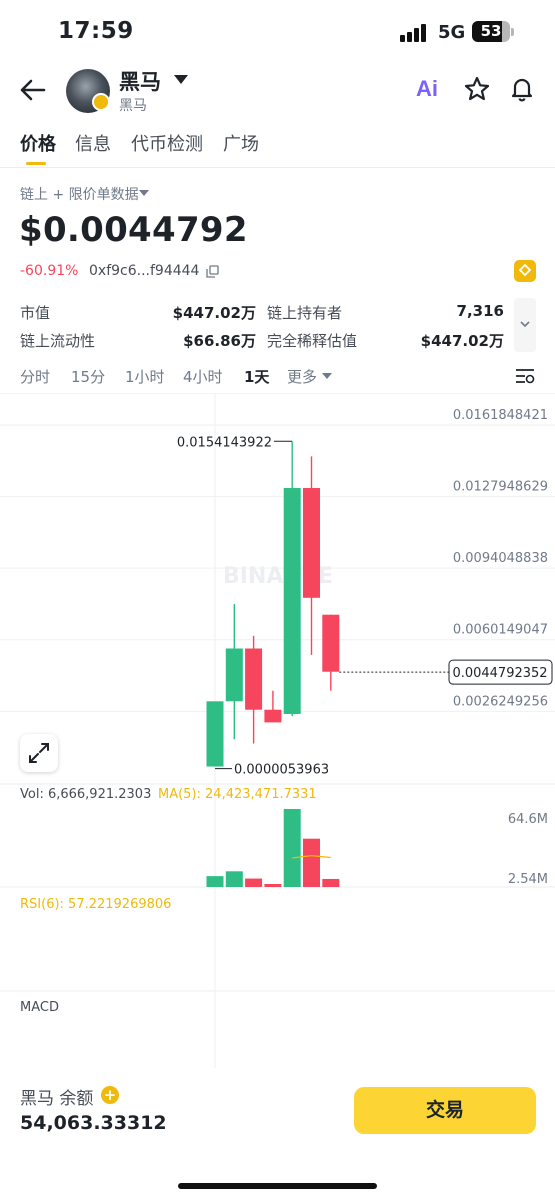 This screenshot has height=1200, width=555. What do you see at coordinates (480, 311) in the screenshot?
I see `stat-holders-value: 7,316` at bounding box center [480, 311].